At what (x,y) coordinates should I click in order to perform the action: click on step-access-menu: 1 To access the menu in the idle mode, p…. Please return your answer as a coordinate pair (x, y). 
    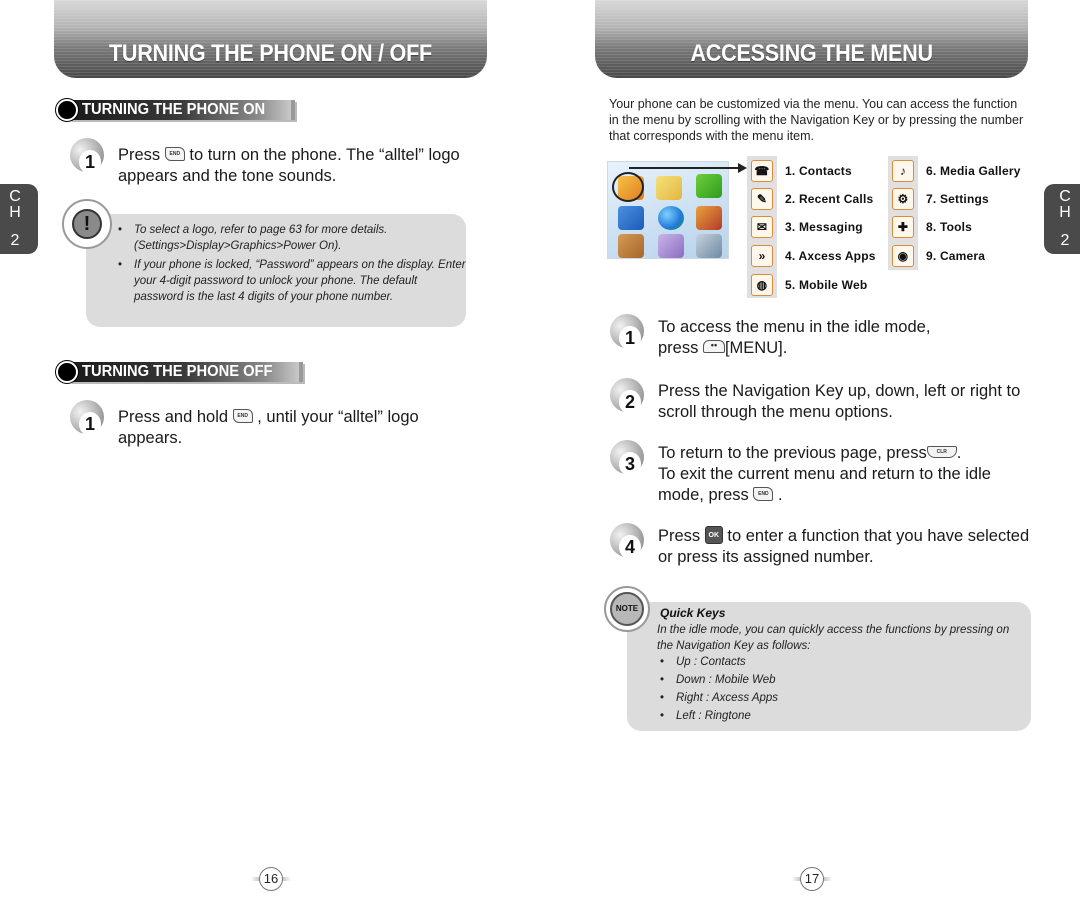
    Looking at the image, I should click on (820, 336).